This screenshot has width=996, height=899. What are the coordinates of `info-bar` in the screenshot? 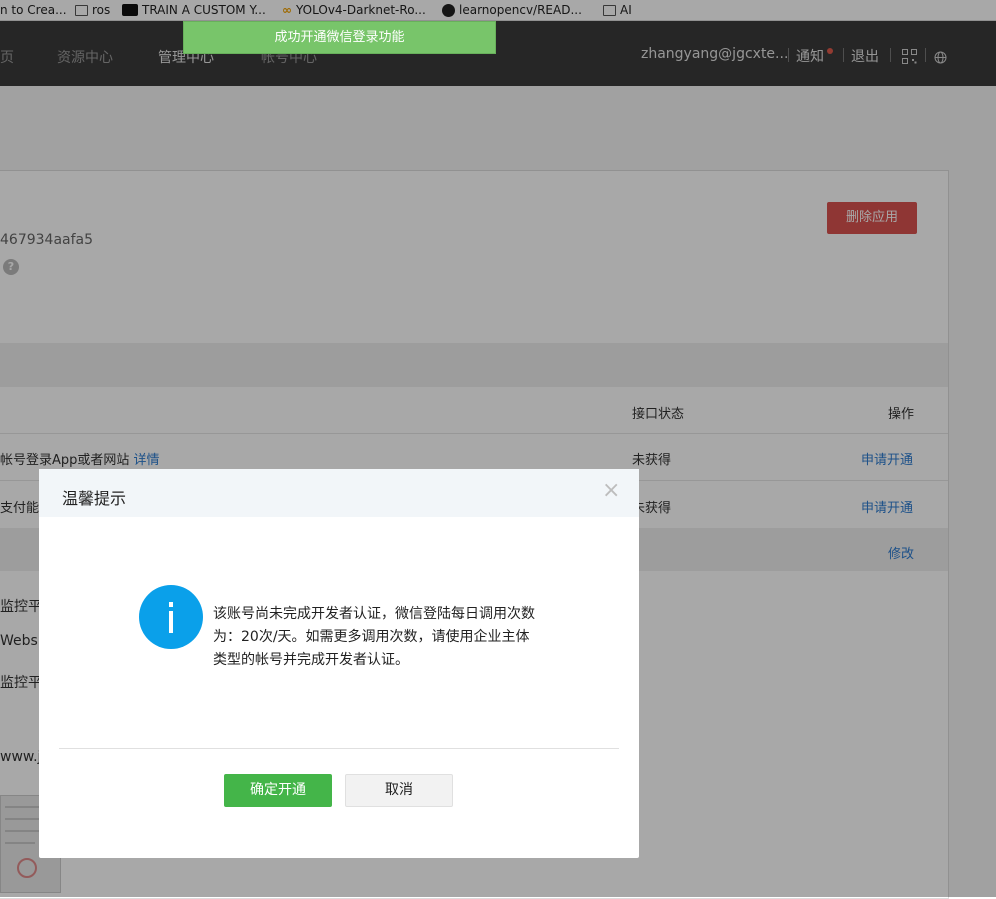 It's located at (171, 622).